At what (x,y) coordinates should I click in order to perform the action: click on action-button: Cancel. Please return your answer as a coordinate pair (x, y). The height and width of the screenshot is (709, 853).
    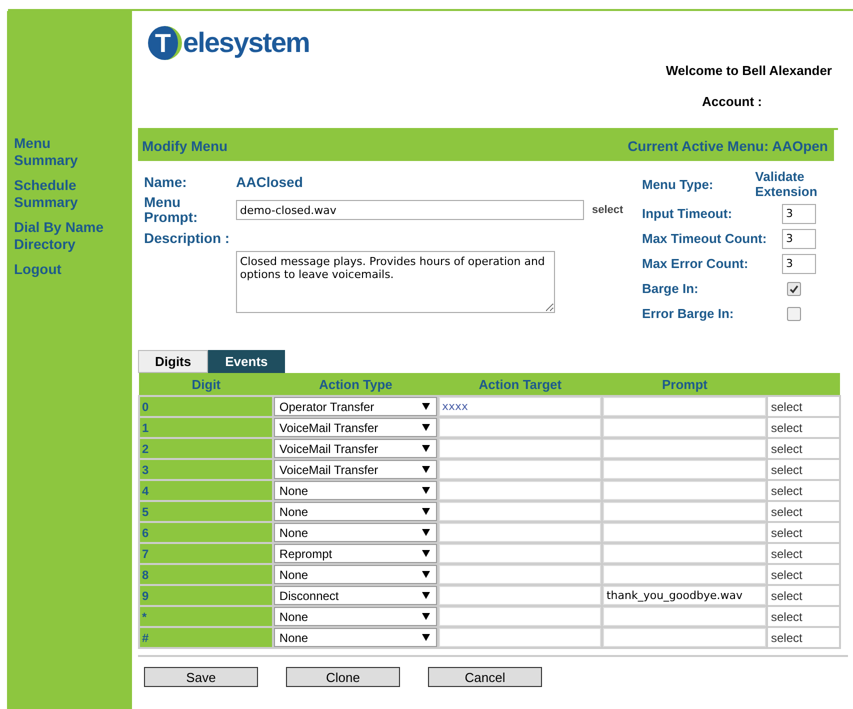
    Looking at the image, I should click on (485, 677).